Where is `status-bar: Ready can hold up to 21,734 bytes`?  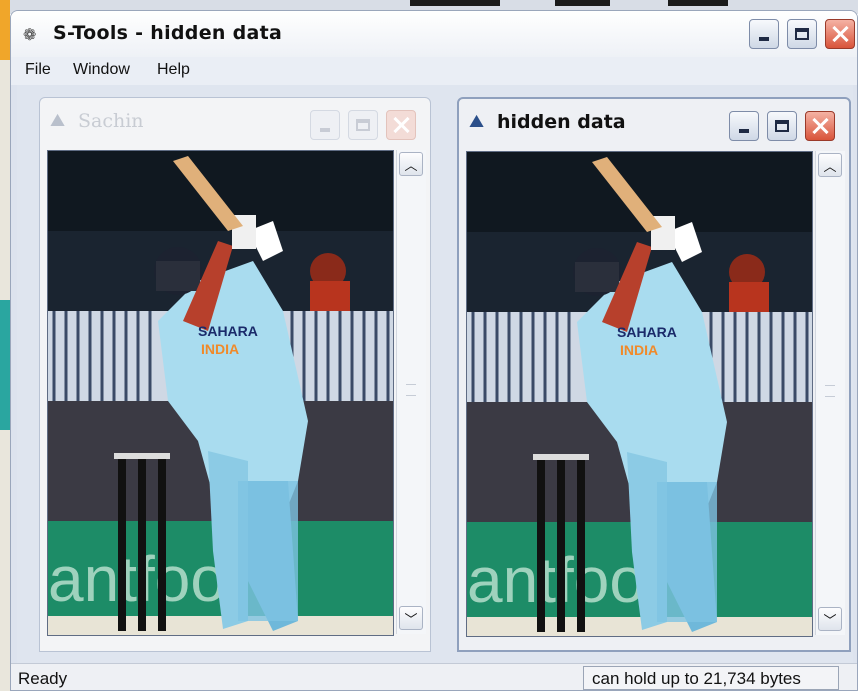
status-bar: Ready can hold up to 21,734 bytes is located at coordinates (434, 676).